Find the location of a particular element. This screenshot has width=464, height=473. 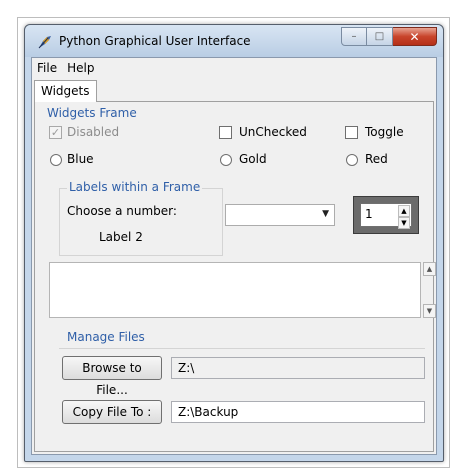

minimize-icon: – is located at coordinates (354, 36).